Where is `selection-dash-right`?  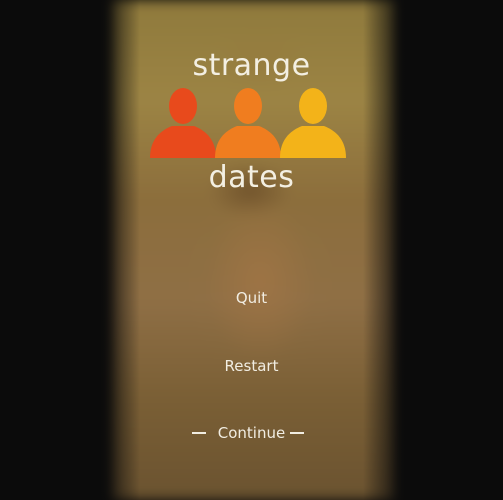 selection-dash-right is located at coordinates (297, 433).